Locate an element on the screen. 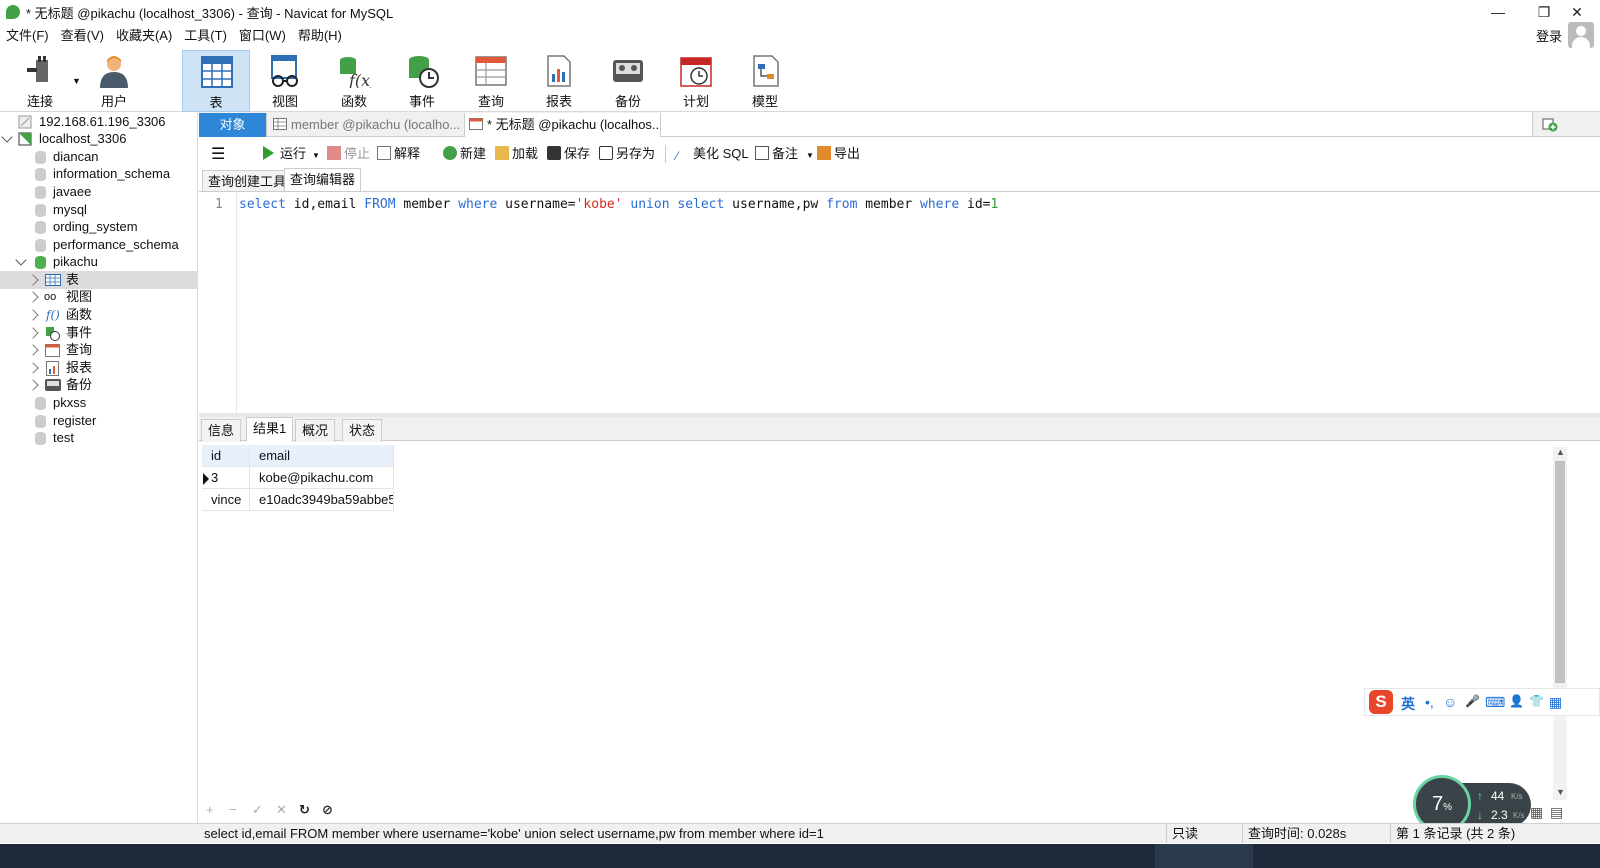 The image size is (1600, 868). menu-favorites: 收藏夹(A) is located at coordinates (144, 36).